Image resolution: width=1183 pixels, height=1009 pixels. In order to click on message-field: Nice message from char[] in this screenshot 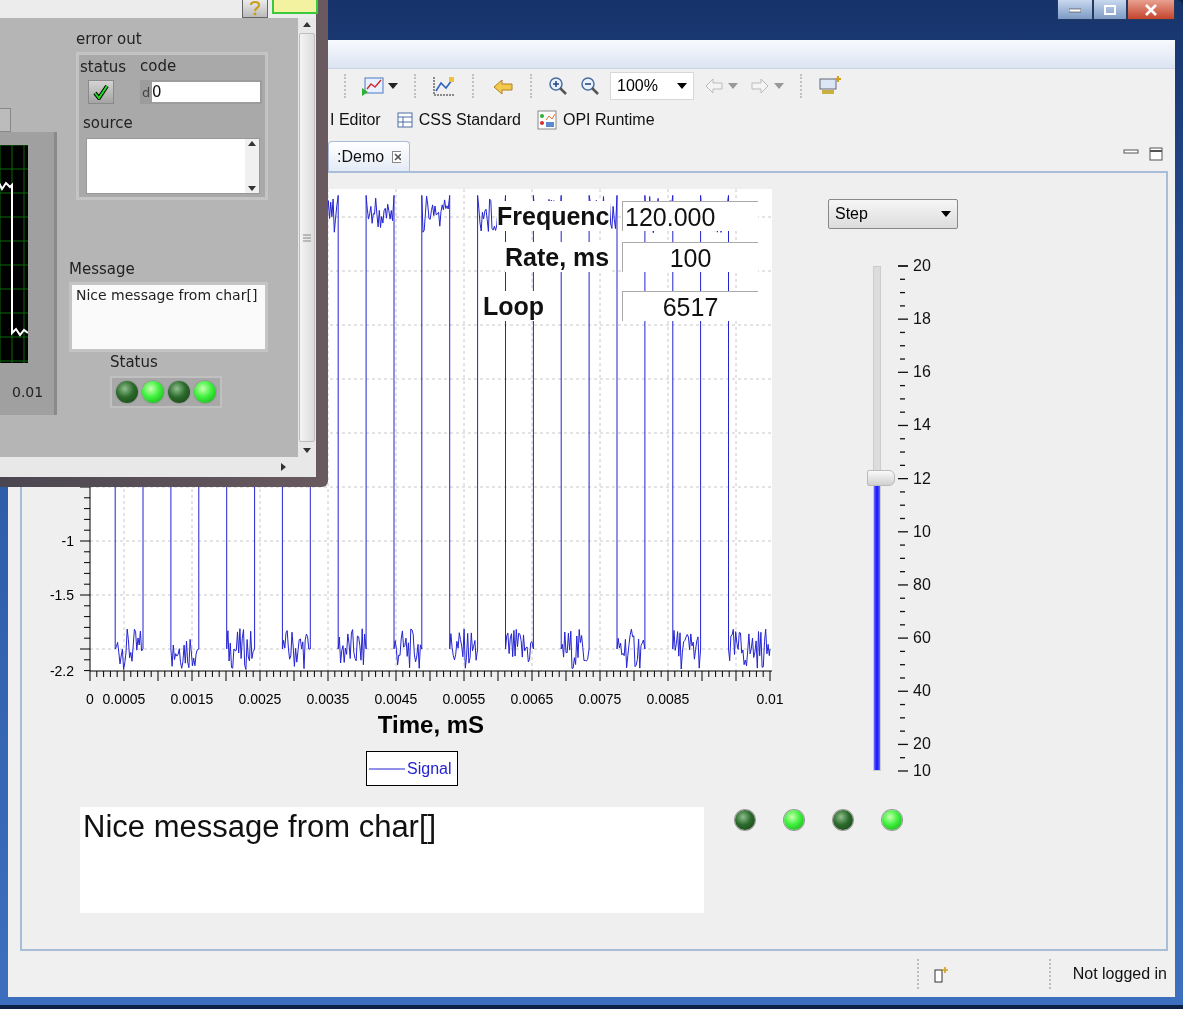, I will do `click(168, 317)`.